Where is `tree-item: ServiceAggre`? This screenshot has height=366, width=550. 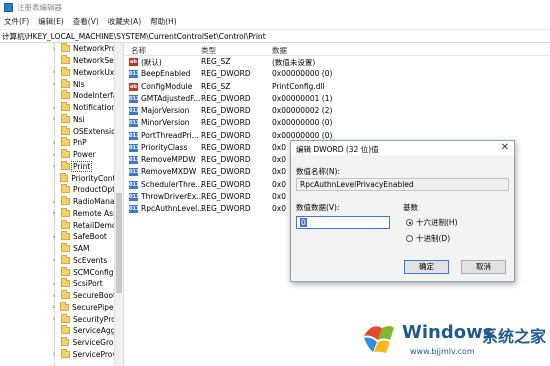 tree-item: ServiceAggre is located at coordinates (61, 331).